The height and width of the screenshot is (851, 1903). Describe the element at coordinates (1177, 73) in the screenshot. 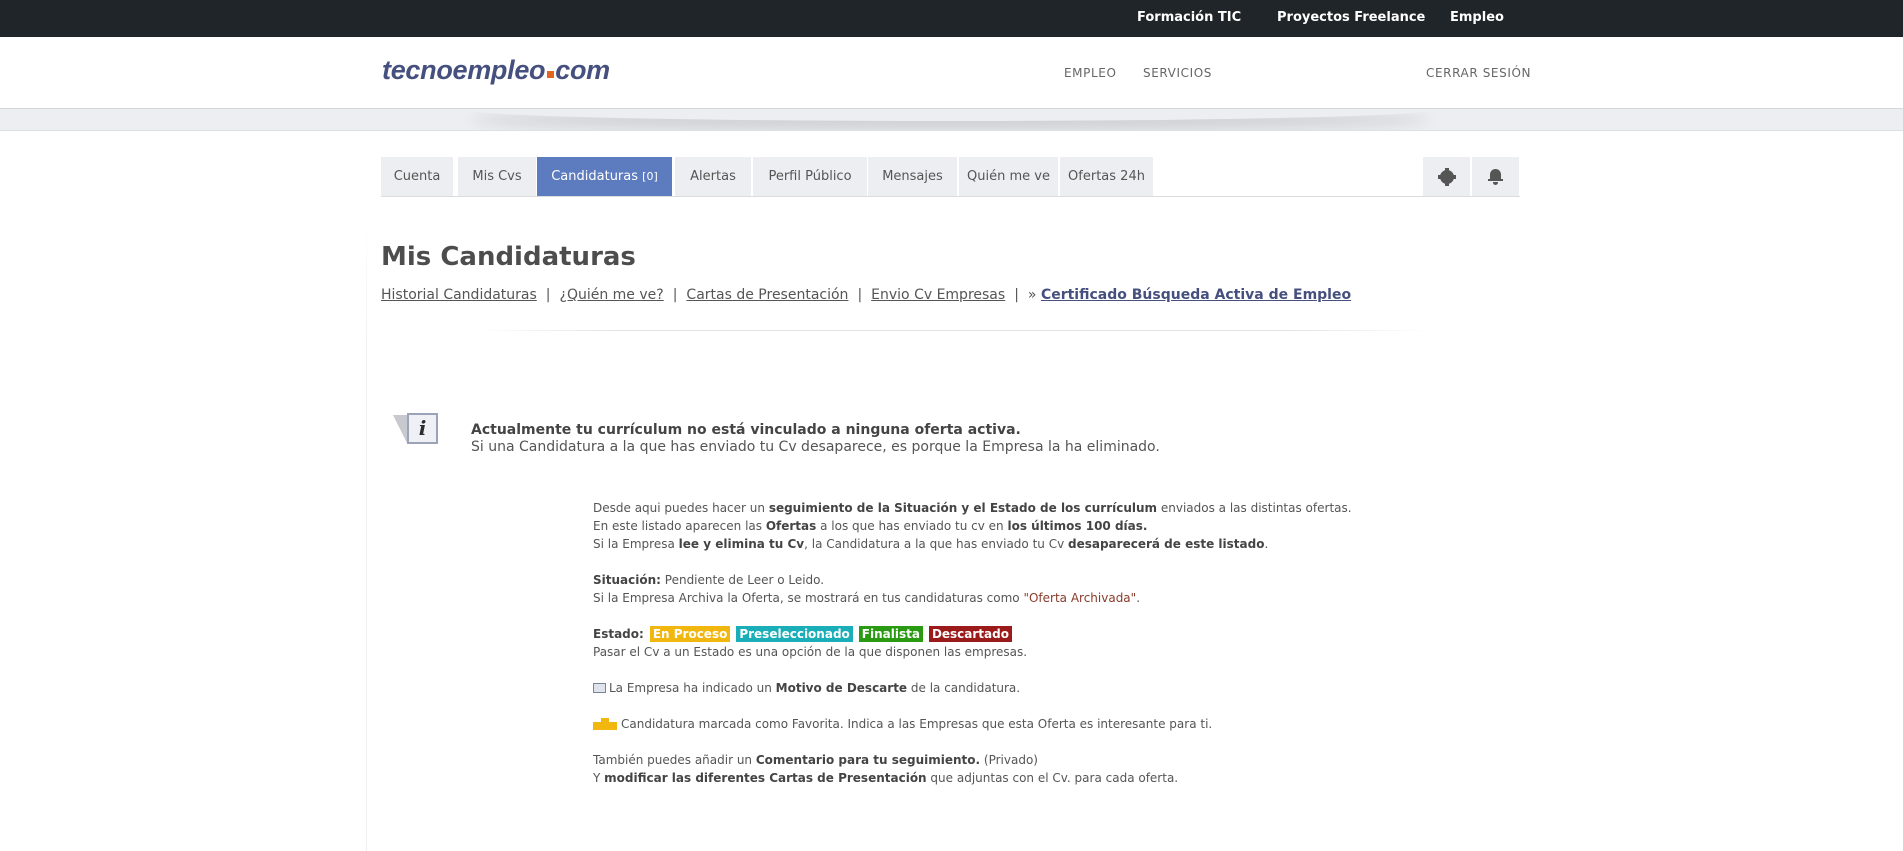

I see `nav-servicios: SERVICIOS` at that location.